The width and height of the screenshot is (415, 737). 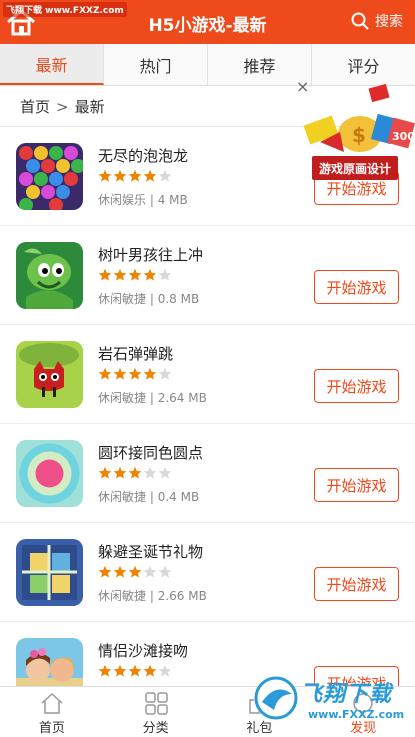 I want to click on watermark-logo: 飞翔下载 www.FXXZ.com, so click(x=330, y=701).